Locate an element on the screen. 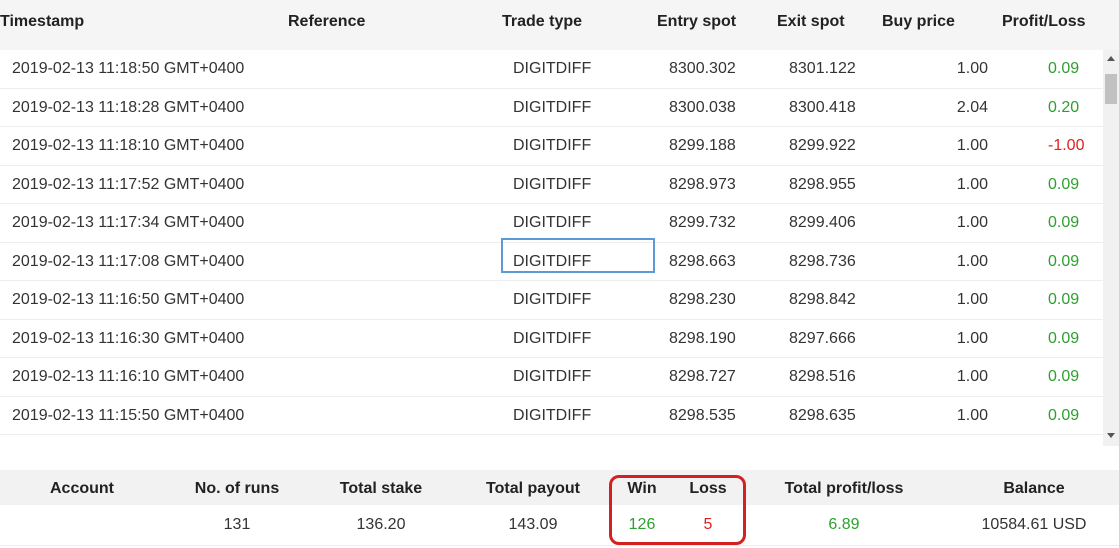  cell-timestamp: 2019-02-13 11:17:08 GMT+0400 is located at coordinates (128, 262).